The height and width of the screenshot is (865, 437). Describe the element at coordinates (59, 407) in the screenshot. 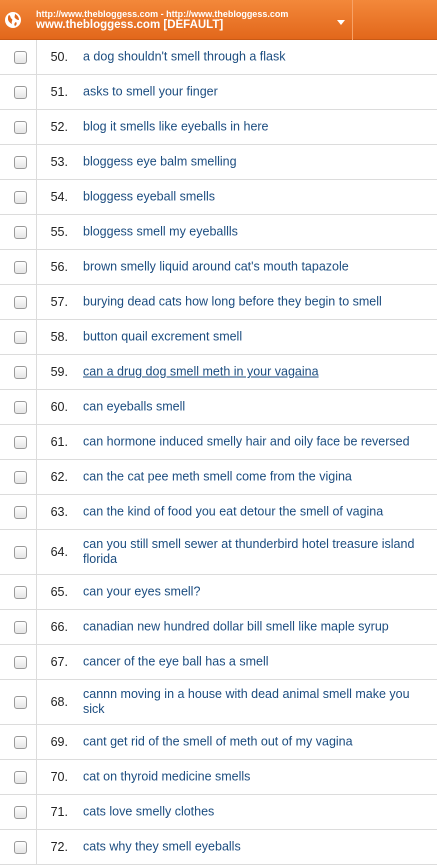

I see `row-number: 60.` at that location.